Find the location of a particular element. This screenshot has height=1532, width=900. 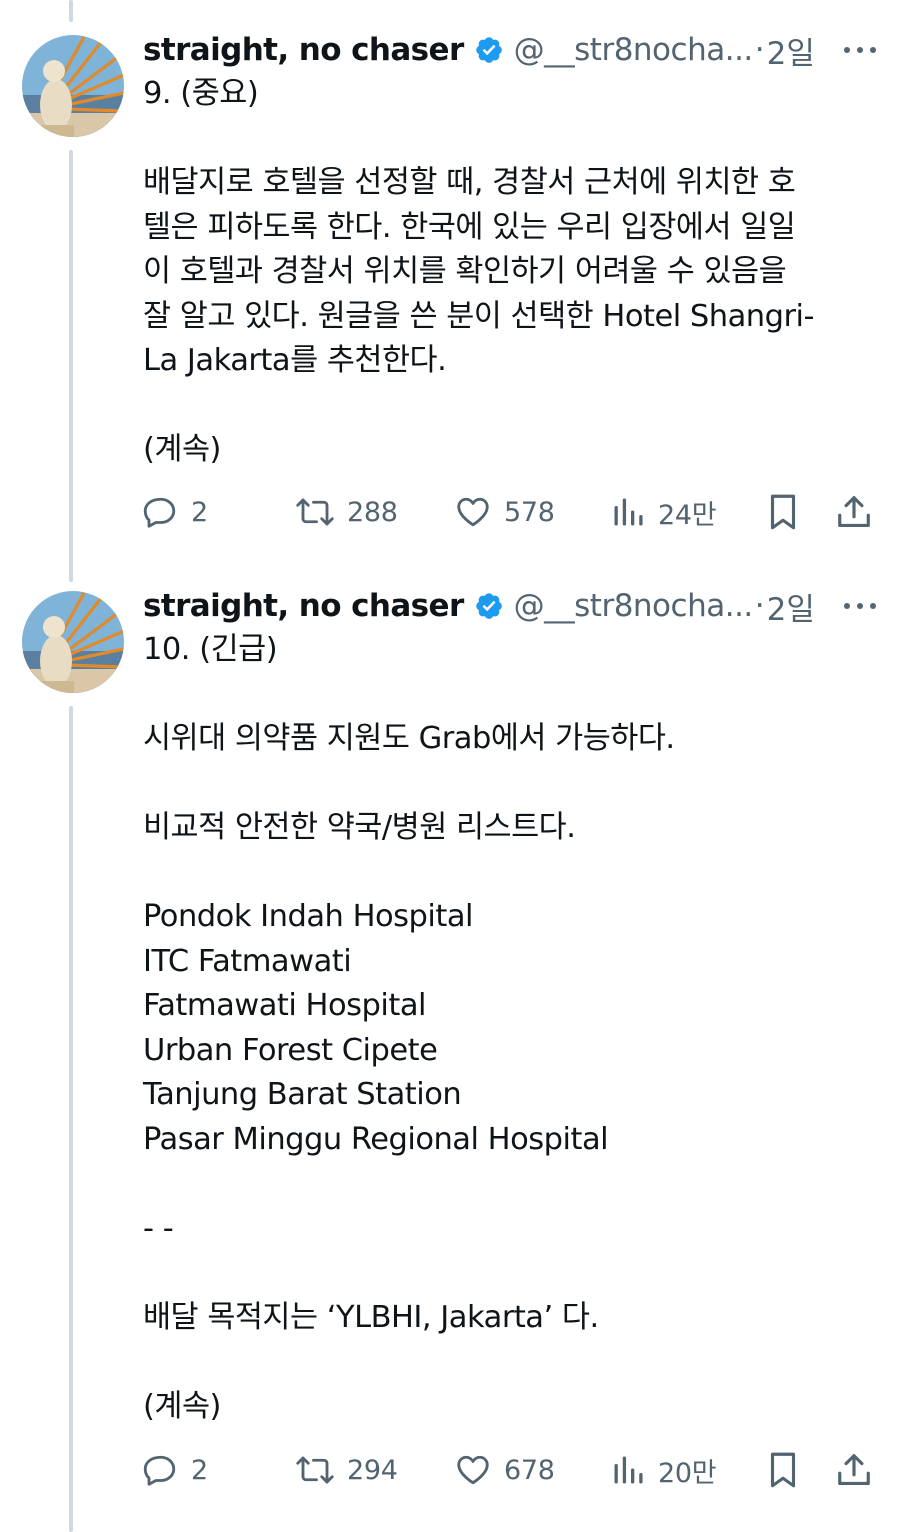

hospital-item: Pondok Indah Hospital is located at coordinates (308, 916).